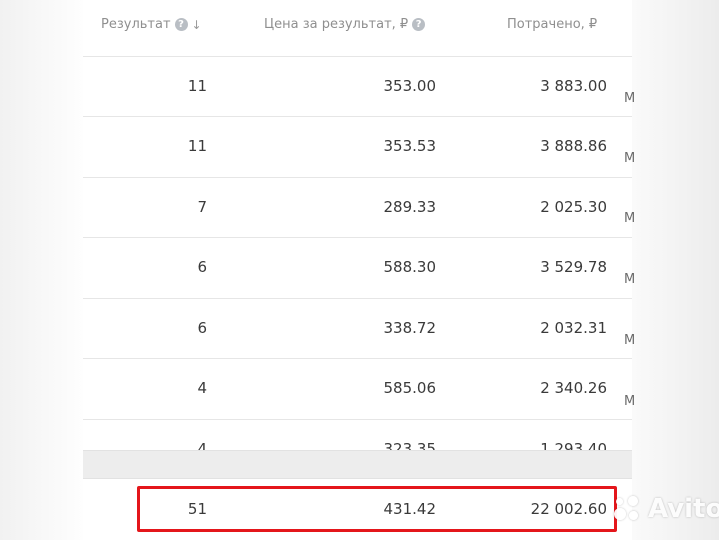 The width and height of the screenshot is (719, 541). I want to click on cell-spent: 3 883.00, so click(573, 86).